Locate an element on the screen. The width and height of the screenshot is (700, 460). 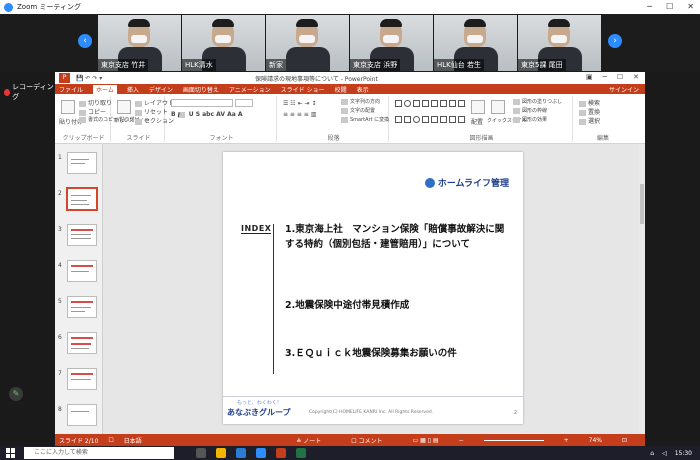
list-buttons: ☰ ☷ ⇤ ⇥ ↕ is located at coordinates (299, 103).